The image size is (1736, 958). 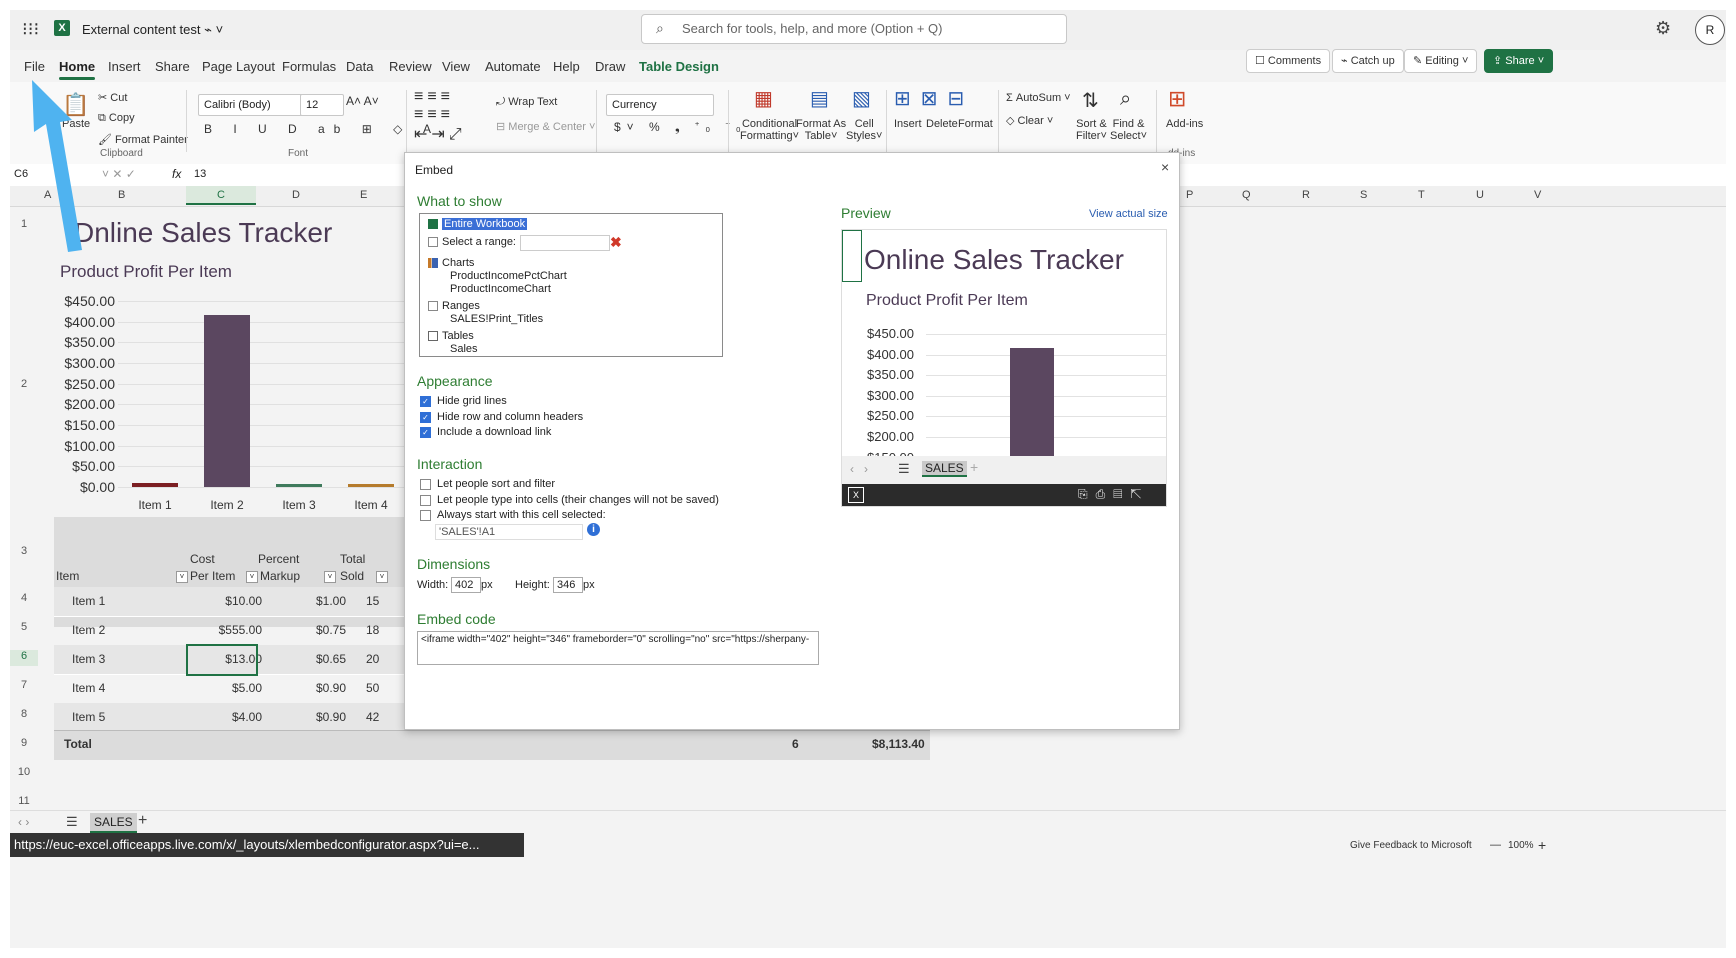 I want to click on col-header-t: T, so click(x=1421, y=195).